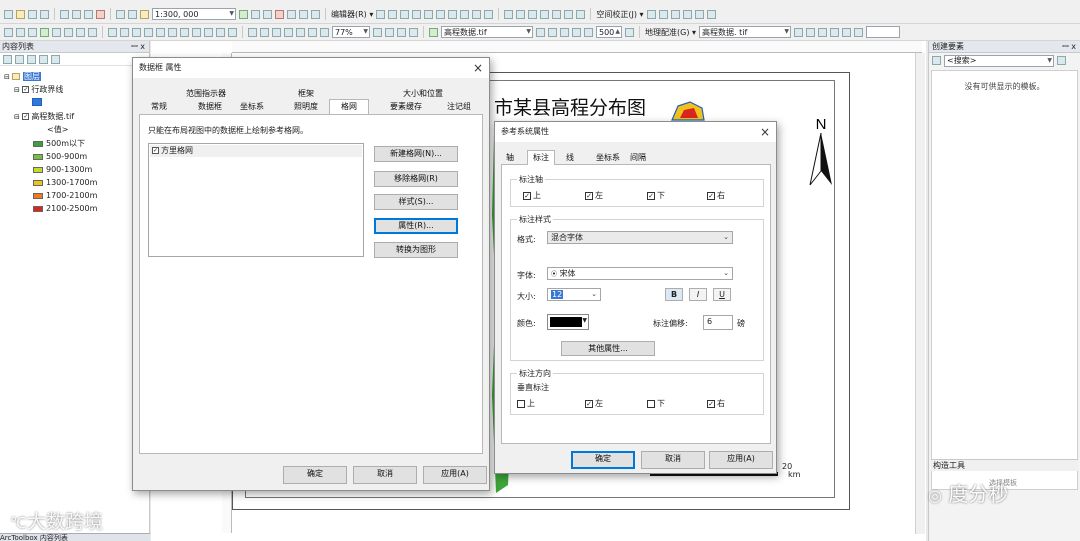  What do you see at coordinates (638, 157) in the screenshot?
I see `tab-intervals: 间隔` at bounding box center [638, 157].